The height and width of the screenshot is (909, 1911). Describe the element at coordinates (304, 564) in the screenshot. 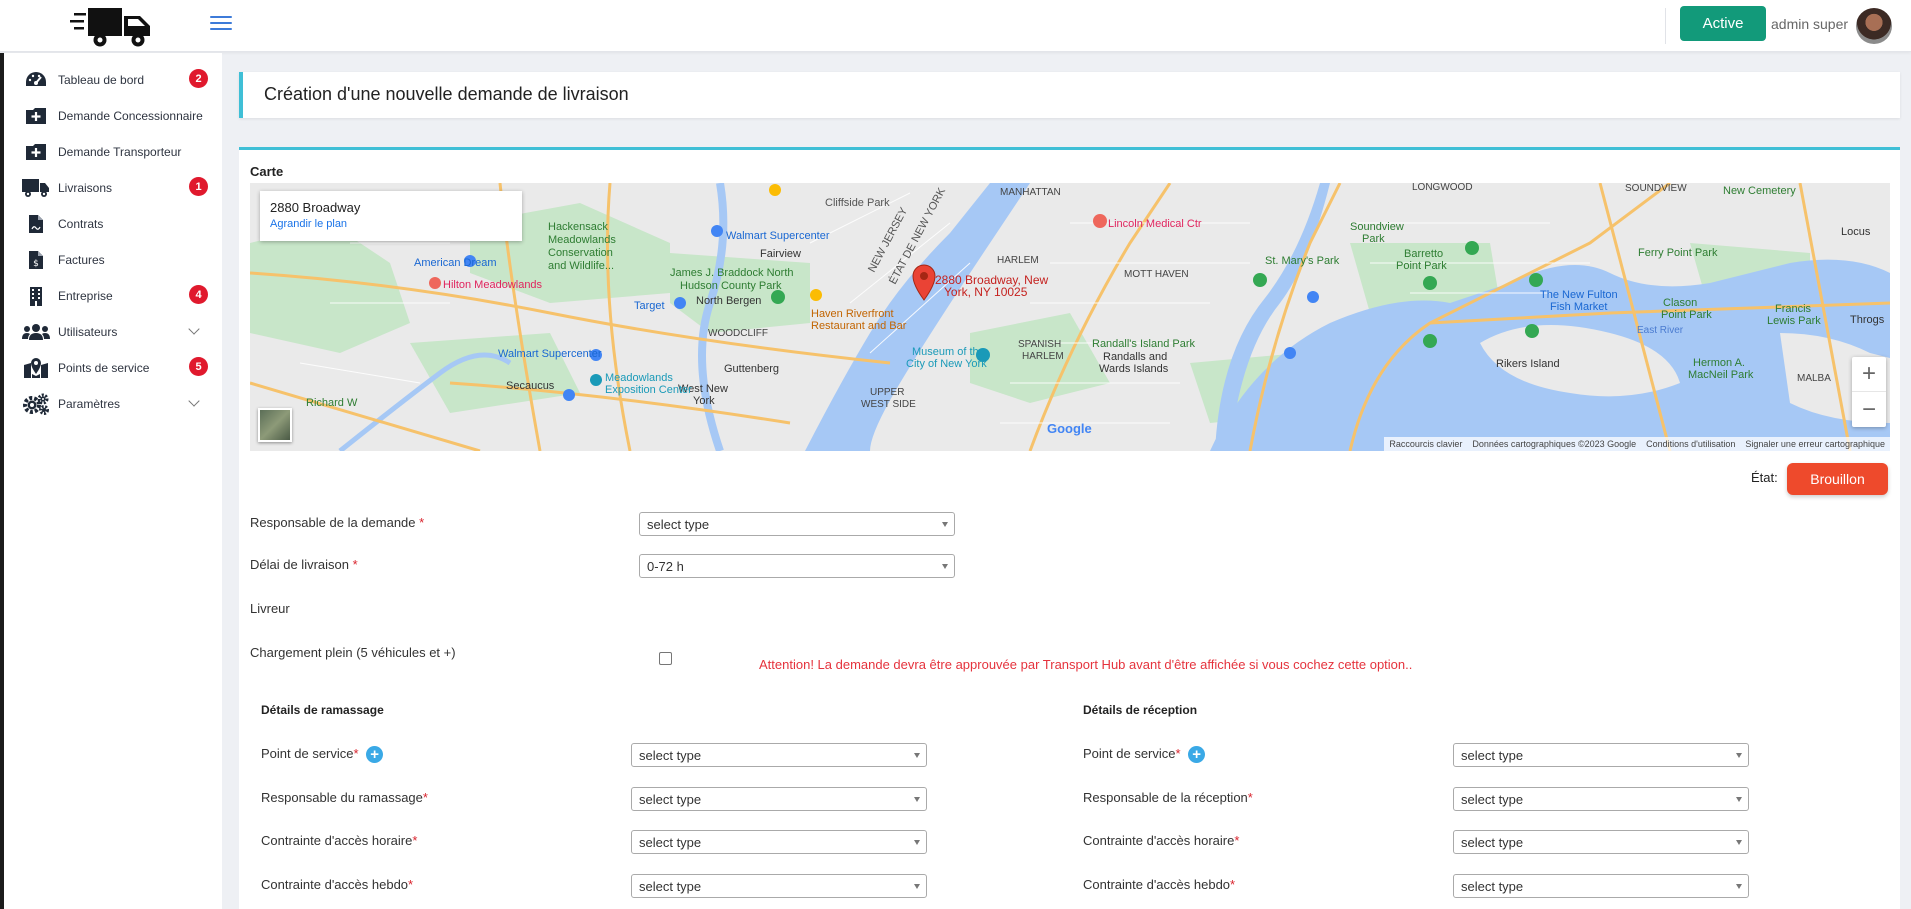

I see `delivery-delay-field-label: Délai de livraison *` at that location.